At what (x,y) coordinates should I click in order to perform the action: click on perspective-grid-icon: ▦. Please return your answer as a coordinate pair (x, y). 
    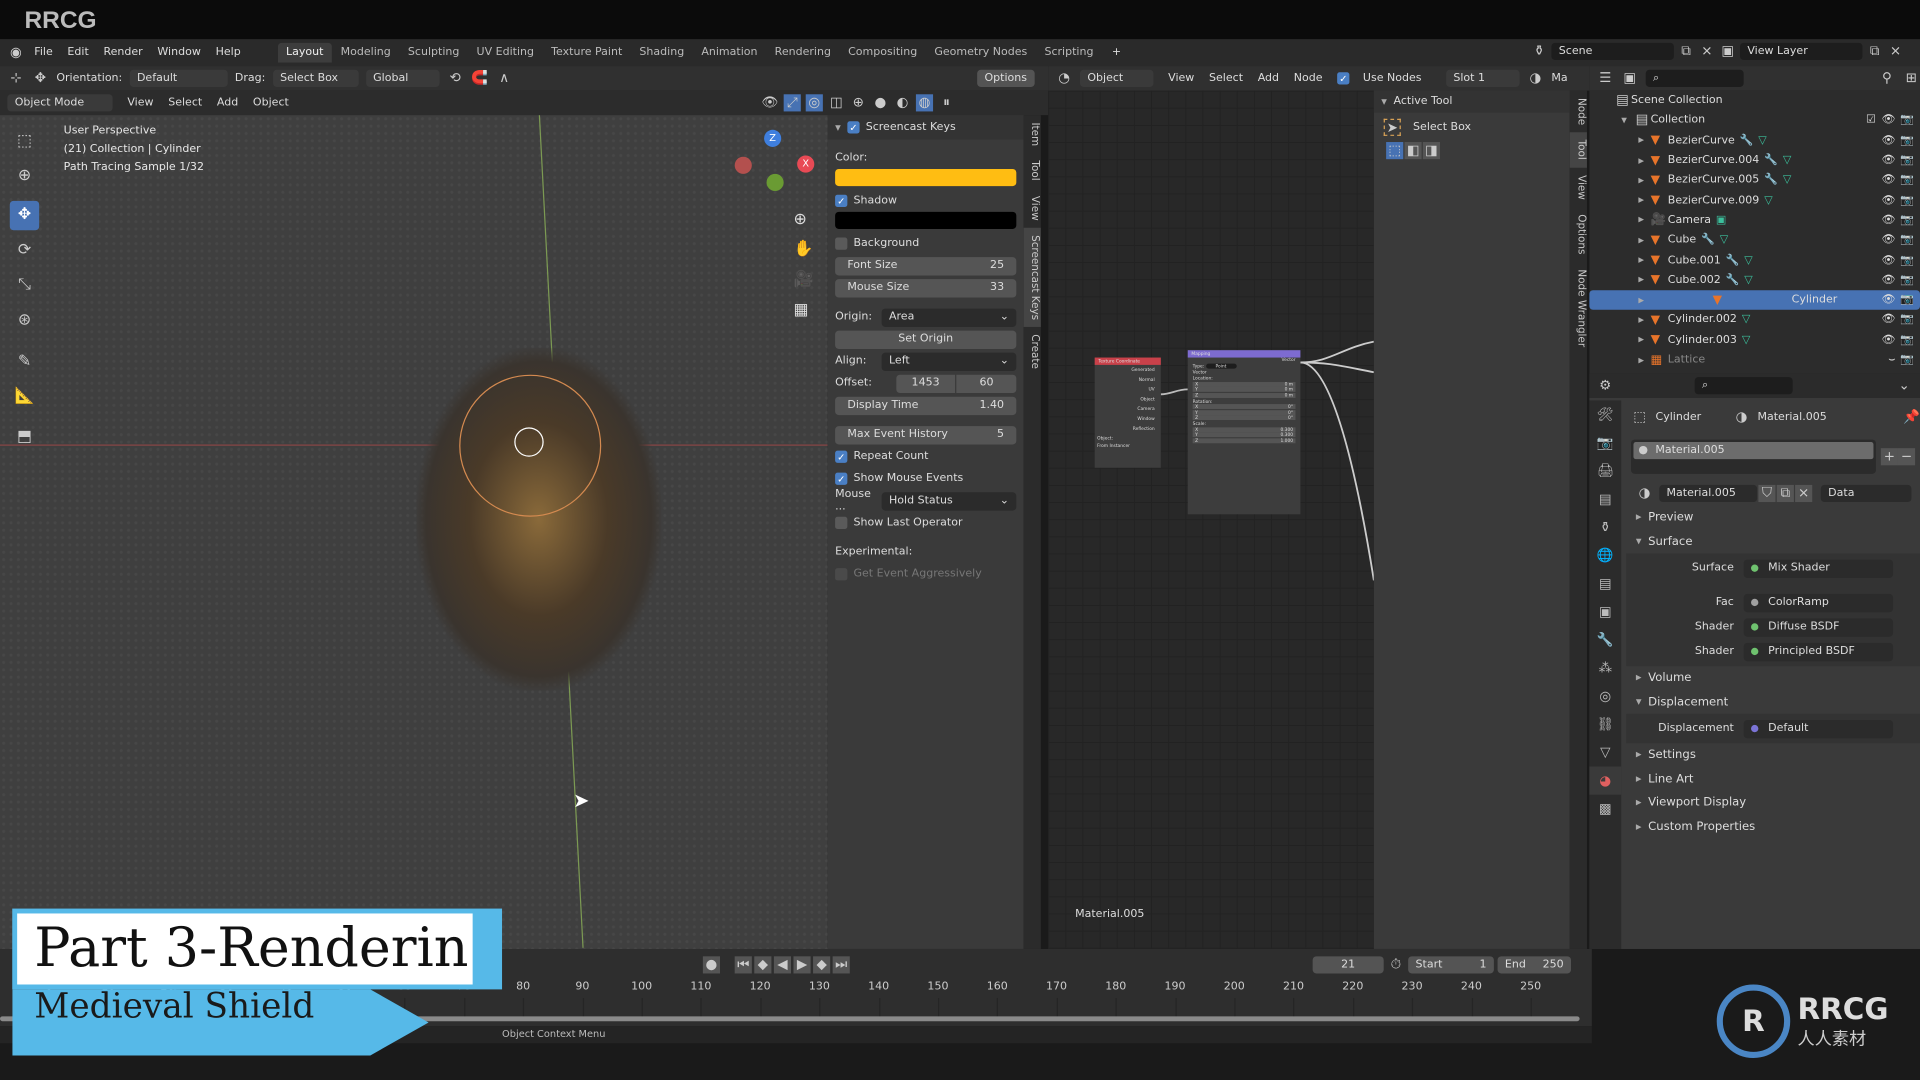
    Looking at the image, I should click on (800, 310).